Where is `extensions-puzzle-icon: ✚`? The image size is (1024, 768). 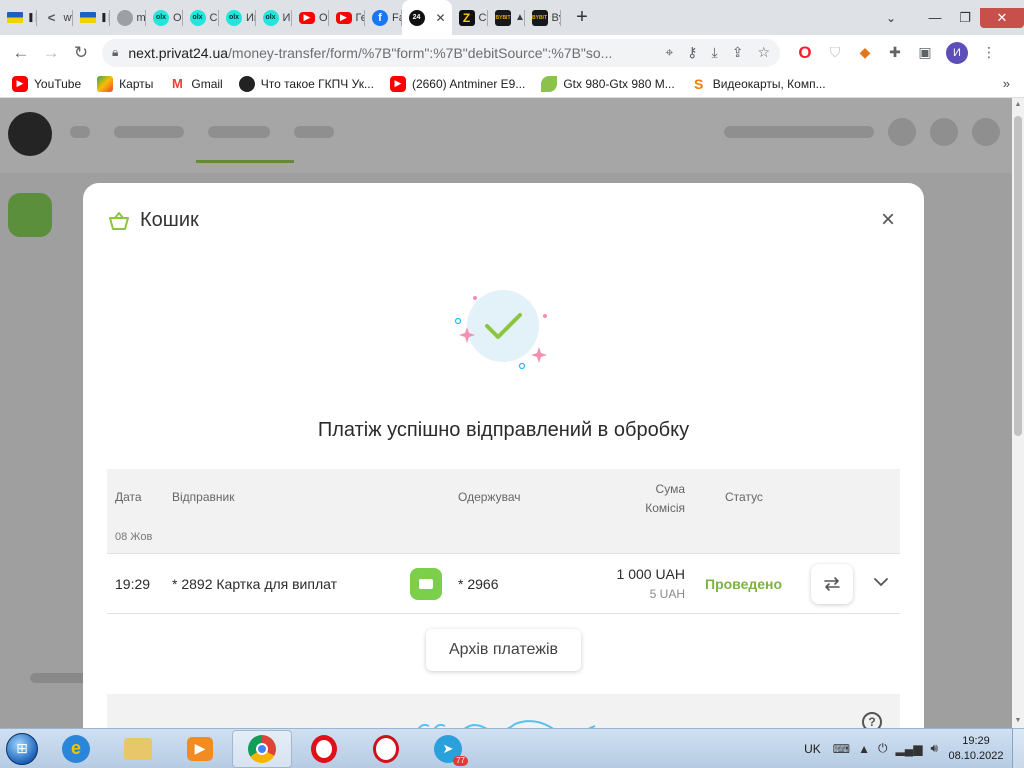 extensions-puzzle-icon: ✚ is located at coordinates (895, 53).